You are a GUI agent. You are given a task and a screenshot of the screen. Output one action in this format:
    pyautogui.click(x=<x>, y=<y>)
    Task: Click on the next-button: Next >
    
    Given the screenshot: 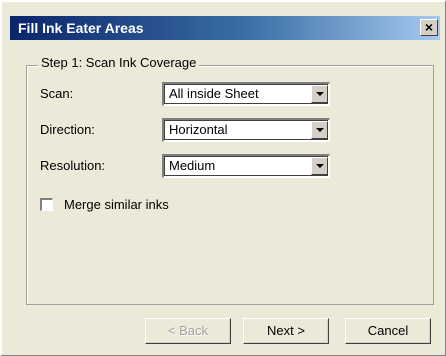 What is the action you would take?
    pyautogui.click(x=286, y=331)
    